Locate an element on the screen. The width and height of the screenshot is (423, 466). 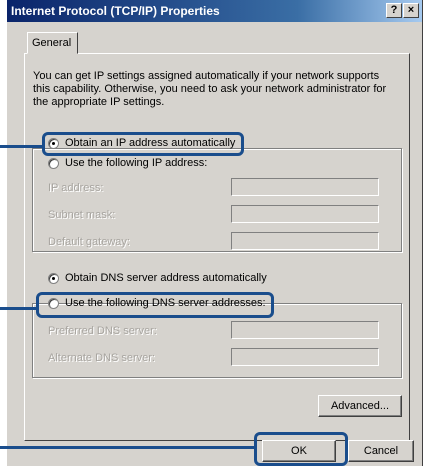
alternate-dns-field is located at coordinates (305, 357).